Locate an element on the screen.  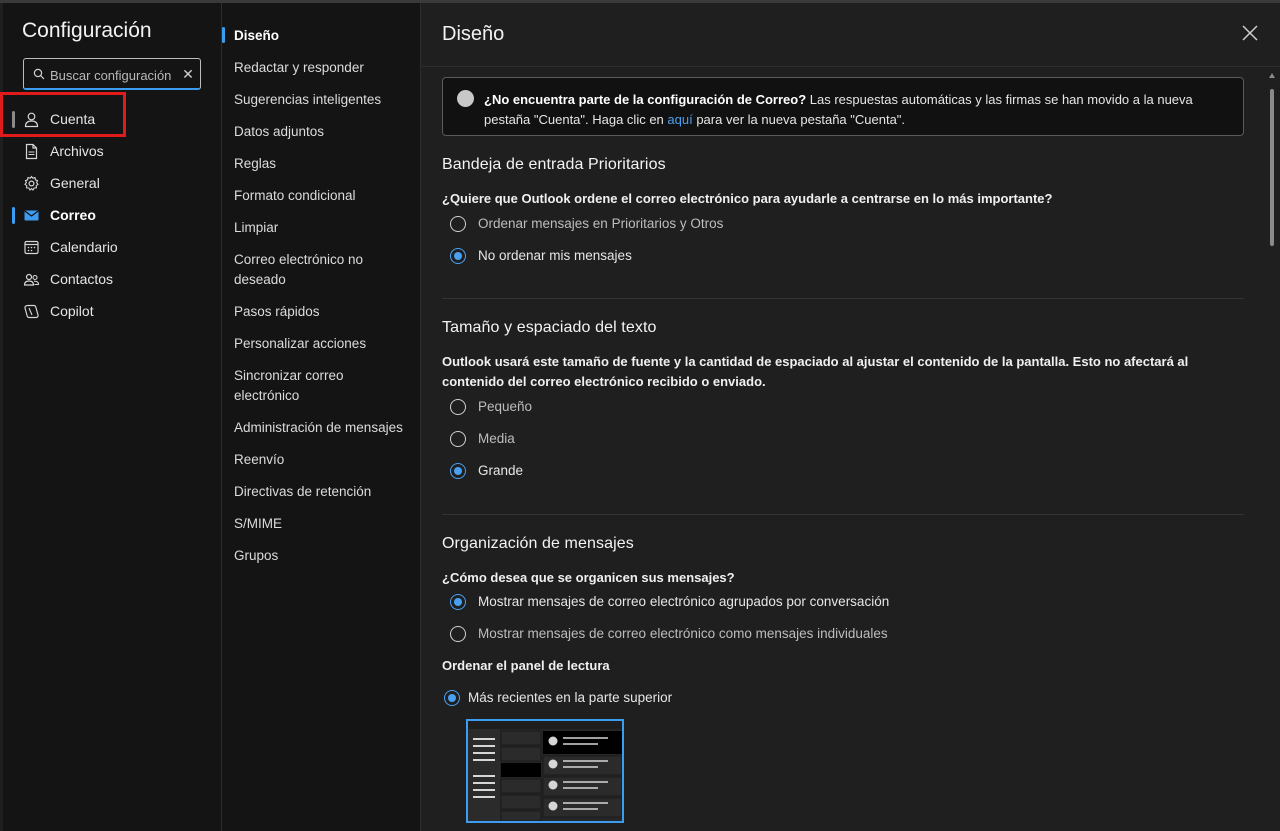
scrollbar-thumb is located at coordinates (1272, 167).